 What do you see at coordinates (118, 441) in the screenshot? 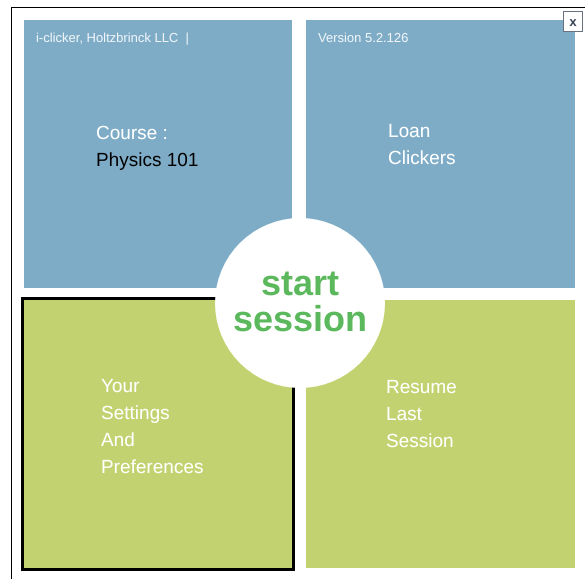
I see `tile-label: And` at bounding box center [118, 441].